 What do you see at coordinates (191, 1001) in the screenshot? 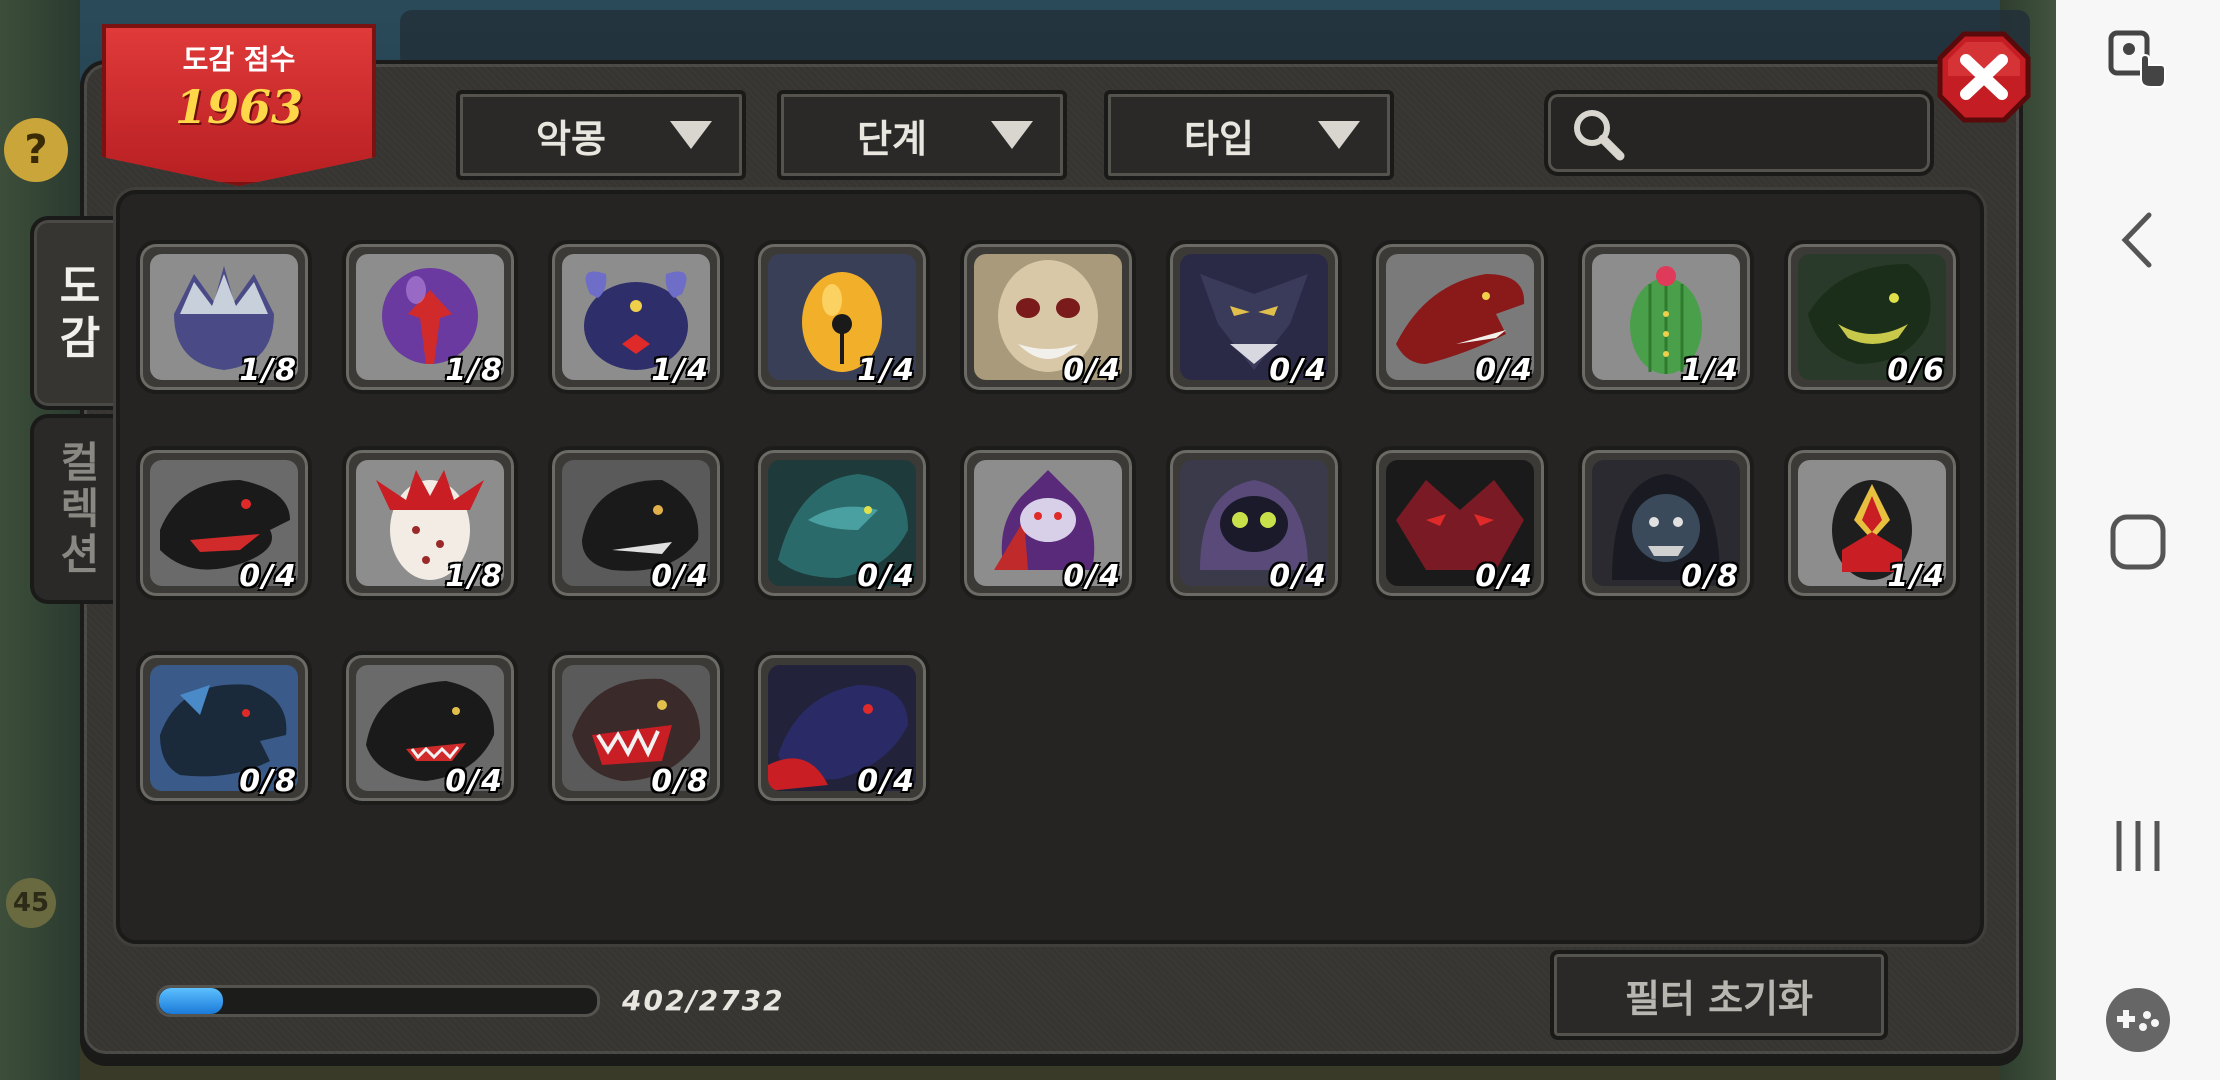
I see `collection-progress-fill` at bounding box center [191, 1001].